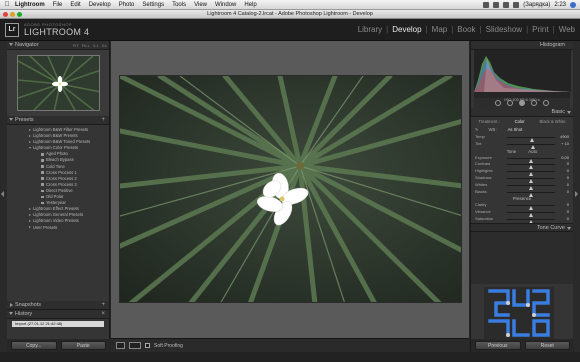 This screenshot has width=580, height=362. I want to click on histogram-header: Histogram, so click(522, 45).